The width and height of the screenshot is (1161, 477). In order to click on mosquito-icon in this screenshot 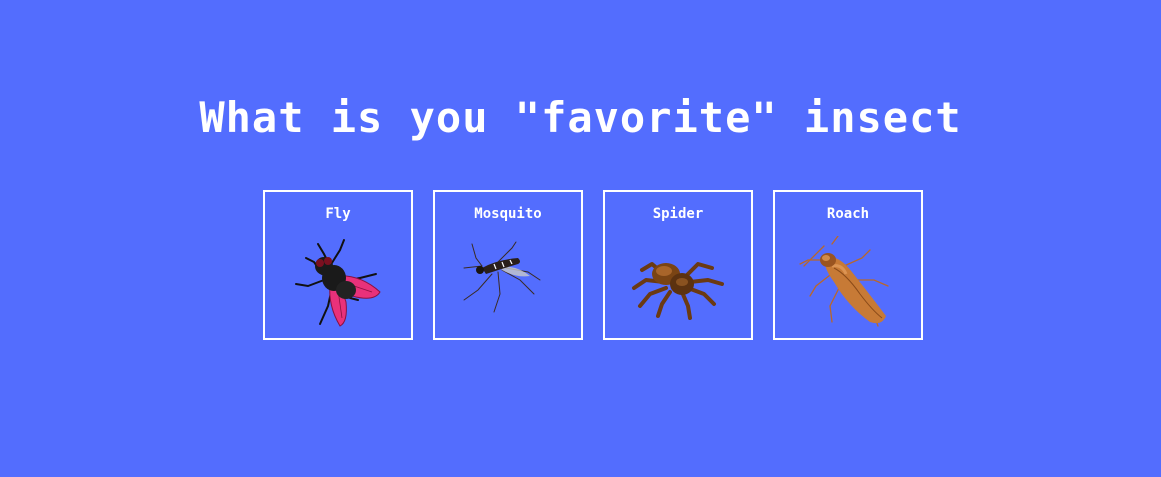, I will do `click(502, 277)`.